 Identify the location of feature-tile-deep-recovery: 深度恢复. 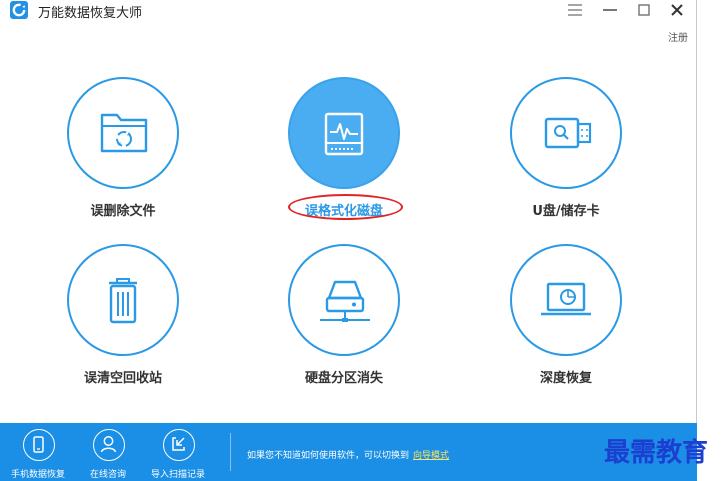
(566, 319).